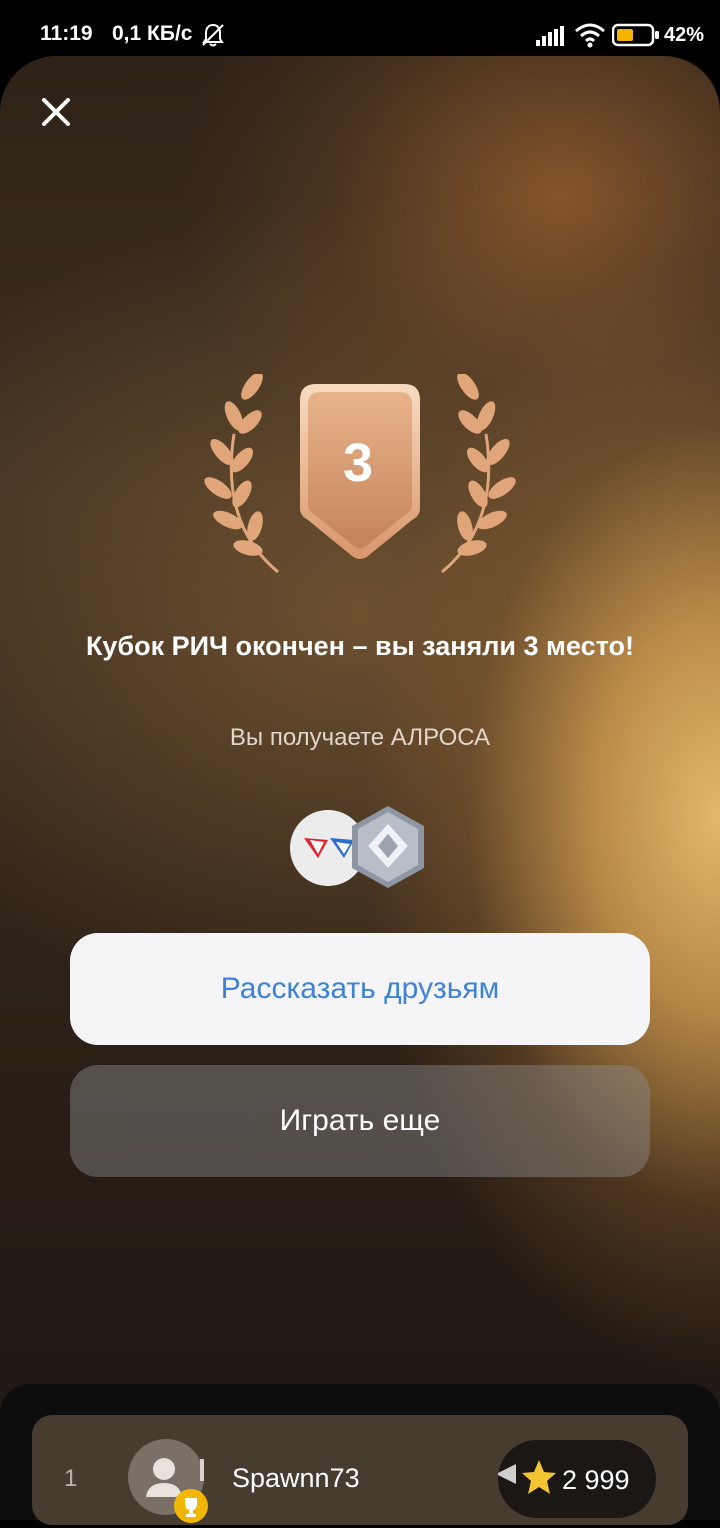  I want to click on play-again-button: Играть еще, so click(360, 1121).